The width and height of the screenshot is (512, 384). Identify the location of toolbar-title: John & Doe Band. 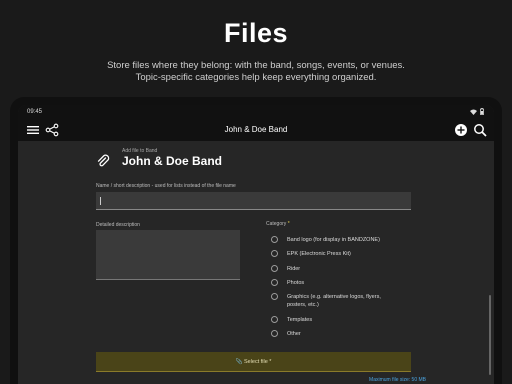
(256, 129).